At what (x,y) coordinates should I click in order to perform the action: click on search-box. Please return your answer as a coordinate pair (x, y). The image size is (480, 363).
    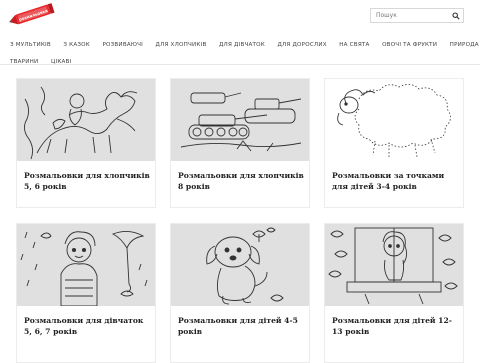
    Looking at the image, I should click on (417, 15).